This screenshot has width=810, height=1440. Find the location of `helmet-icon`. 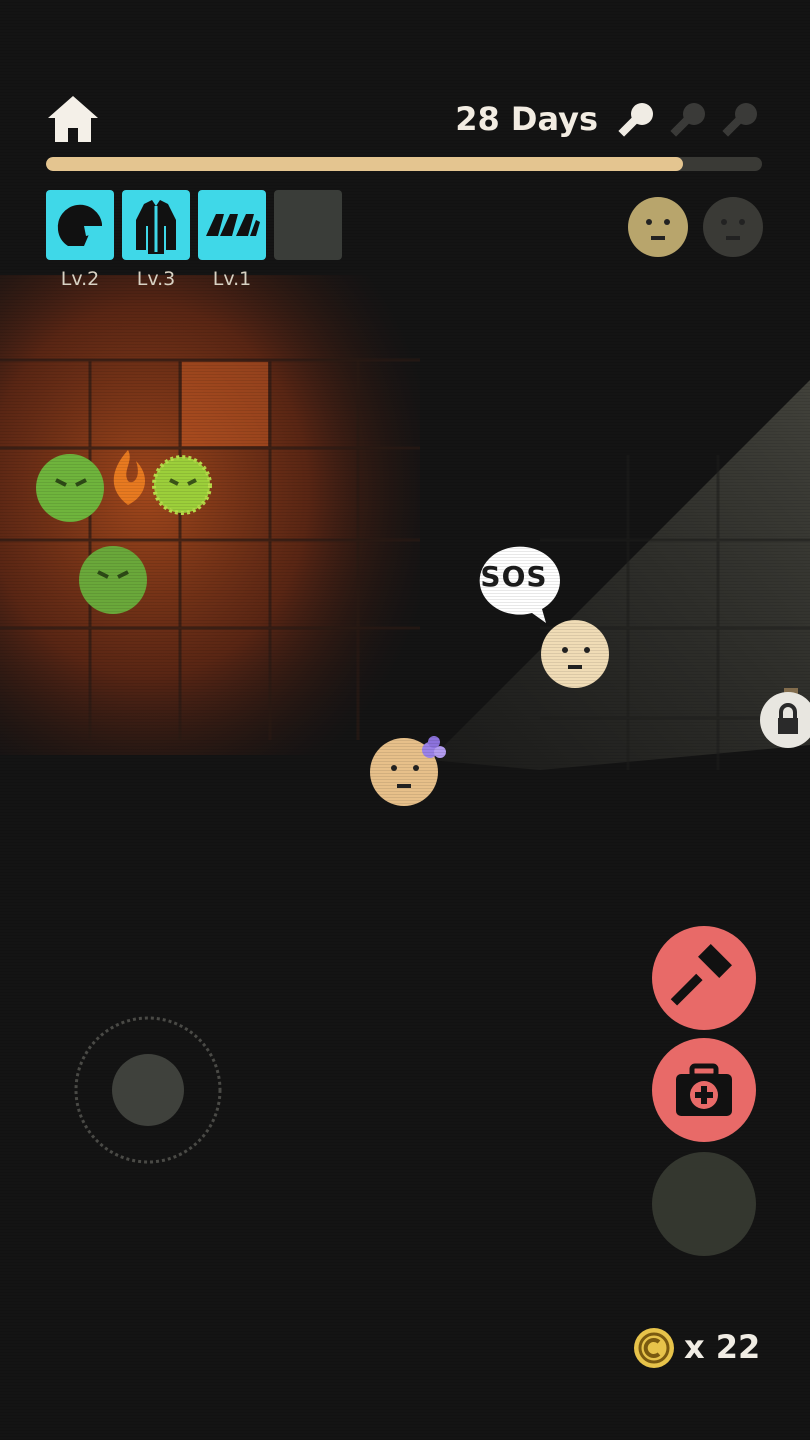

helmet-icon is located at coordinates (79, 225).